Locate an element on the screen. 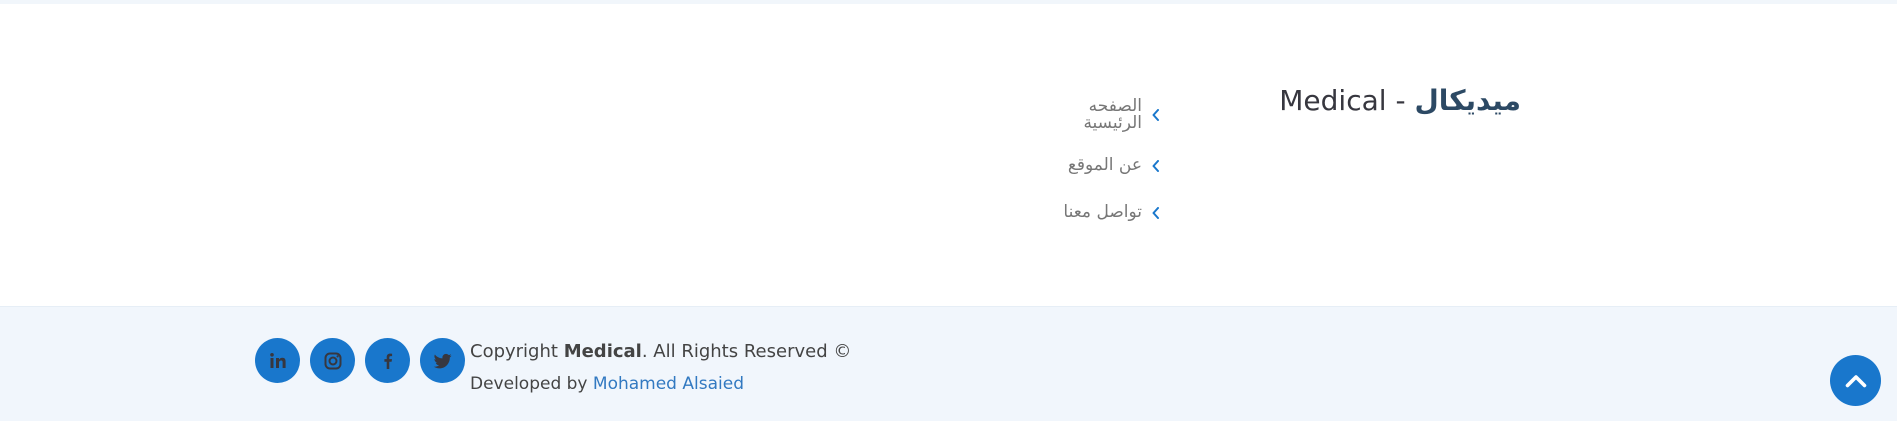 The image size is (1897, 421). copyright-text: Copyright Medical. All Rights Reserved © is located at coordinates (660, 352).